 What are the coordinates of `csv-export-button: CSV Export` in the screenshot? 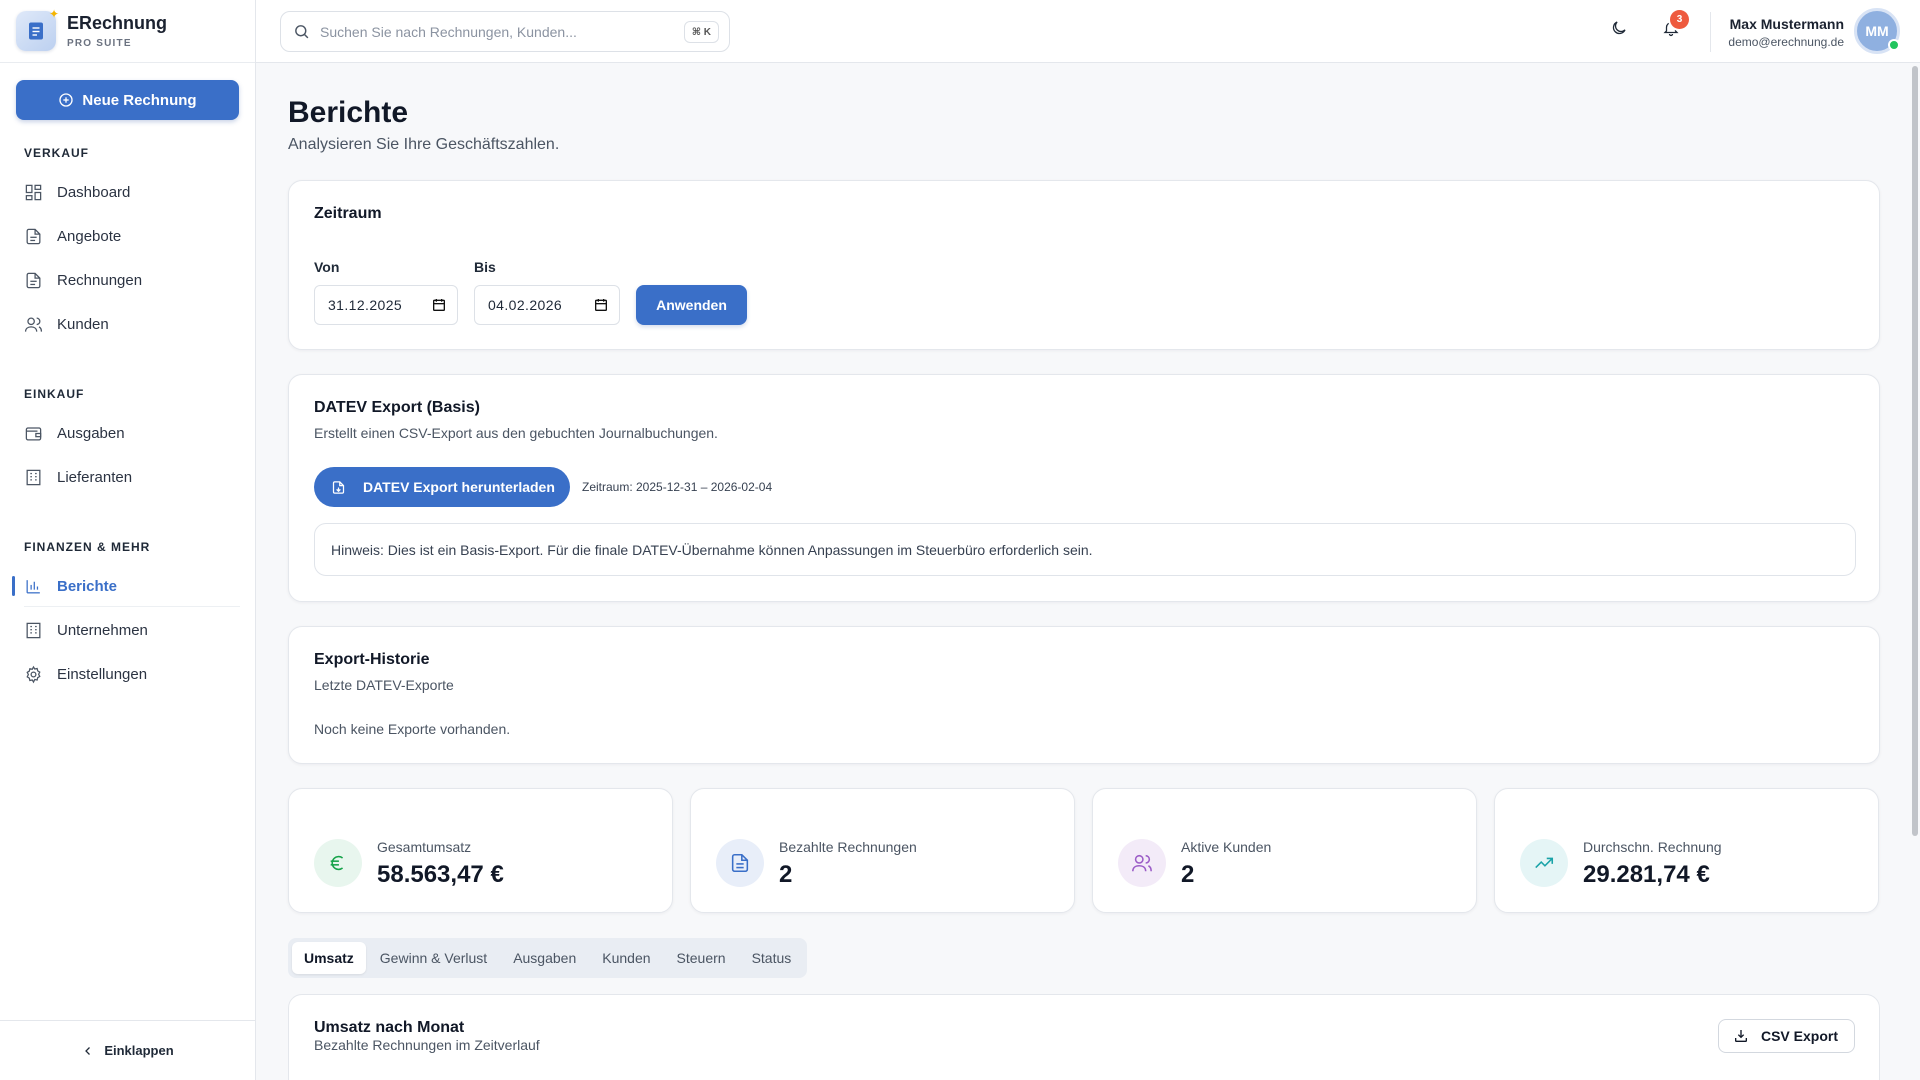 It's located at (1786, 1036).